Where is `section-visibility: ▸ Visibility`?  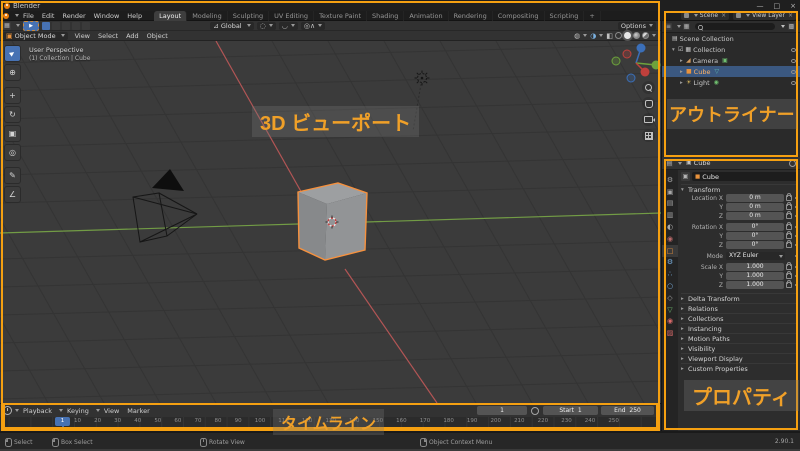
section-visibility: ▸ Visibility is located at coordinates (739, 348).